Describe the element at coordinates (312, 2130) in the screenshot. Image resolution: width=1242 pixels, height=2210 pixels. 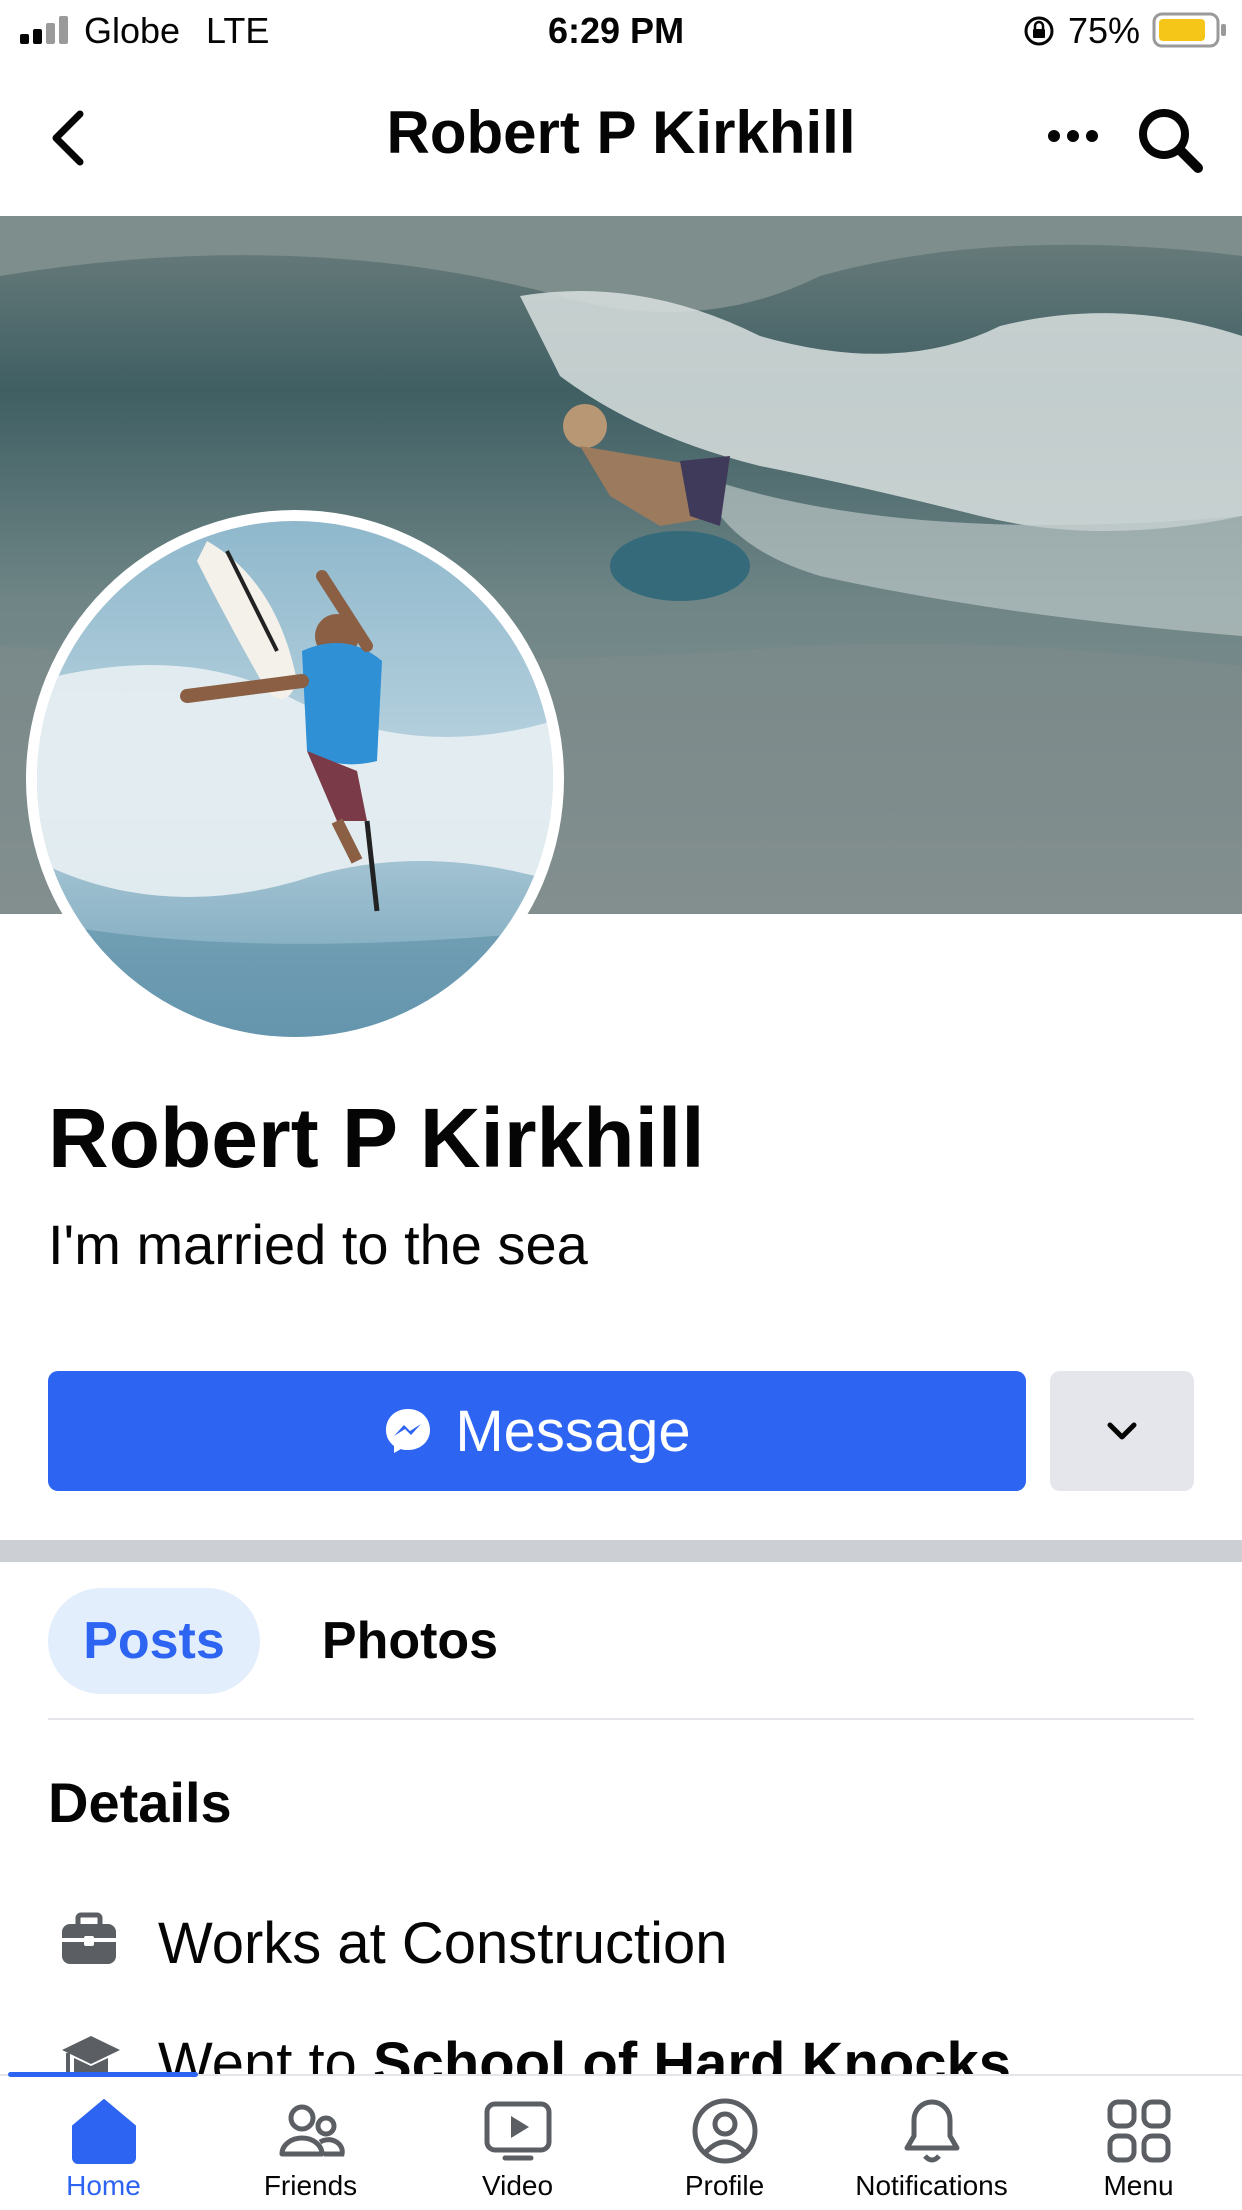
I see `friends-icon` at that location.